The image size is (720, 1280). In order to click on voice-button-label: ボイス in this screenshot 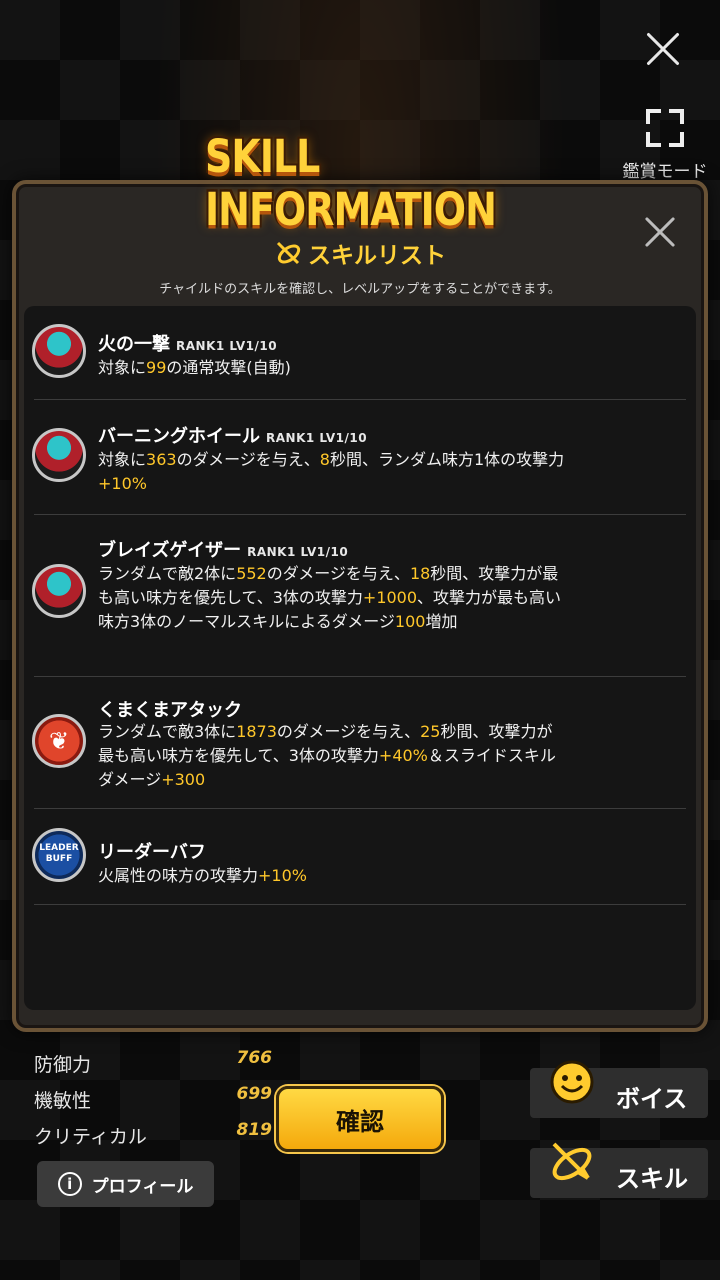, I will do `click(652, 1099)`.